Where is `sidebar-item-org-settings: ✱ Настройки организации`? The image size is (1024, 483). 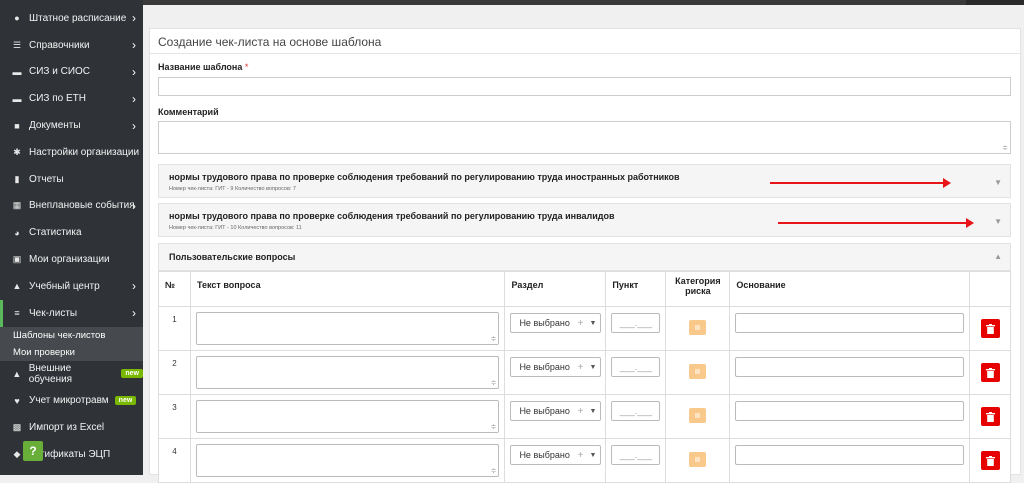
sidebar-item-org-settings: ✱ Настройки организации is located at coordinates (71, 152).